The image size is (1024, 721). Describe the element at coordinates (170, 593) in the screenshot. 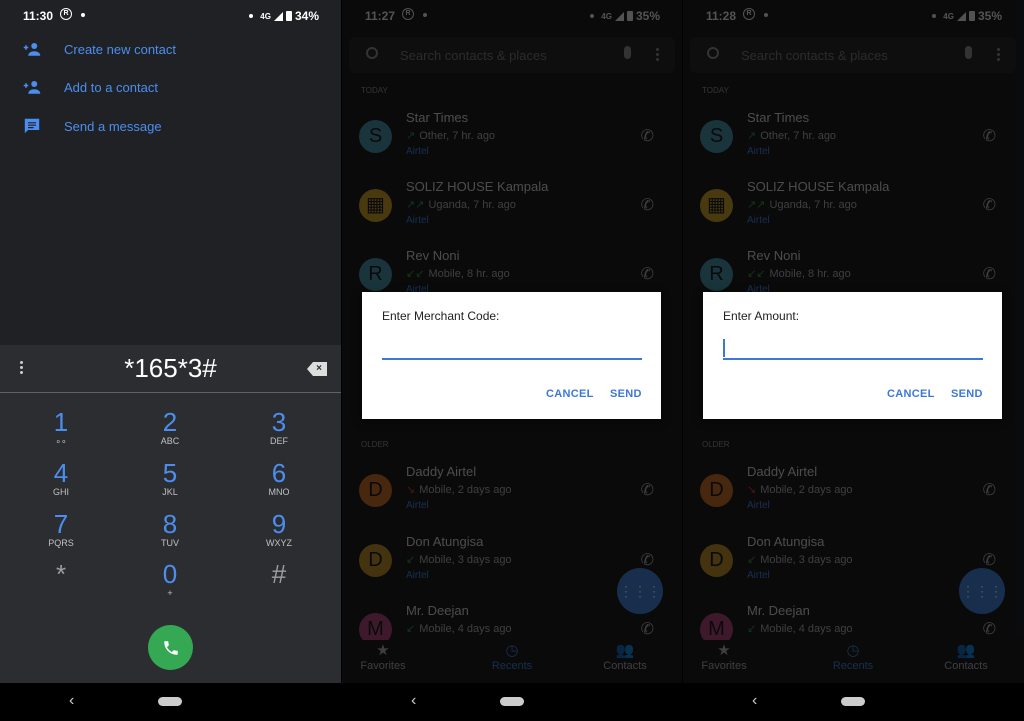

I see `key-letters: +` at that location.